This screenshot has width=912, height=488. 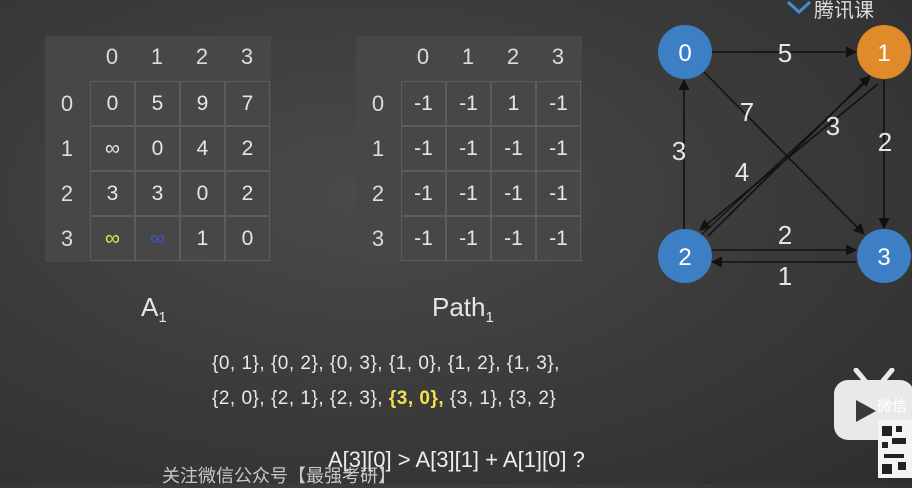 What do you see at coordinates (476, 398) in the screenshot?
I see `pair-item: {3, 1},` at bounding box center [476, 398].